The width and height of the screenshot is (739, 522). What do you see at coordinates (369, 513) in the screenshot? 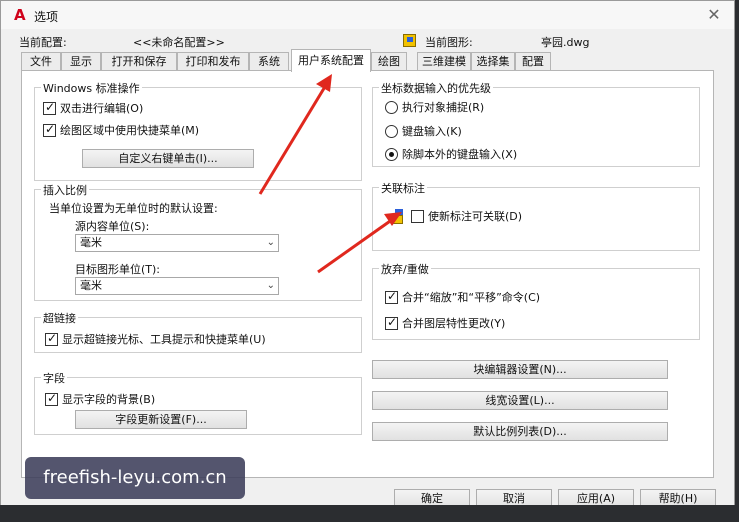
I see `taskbar-strip` at bounding box center [369, 513].